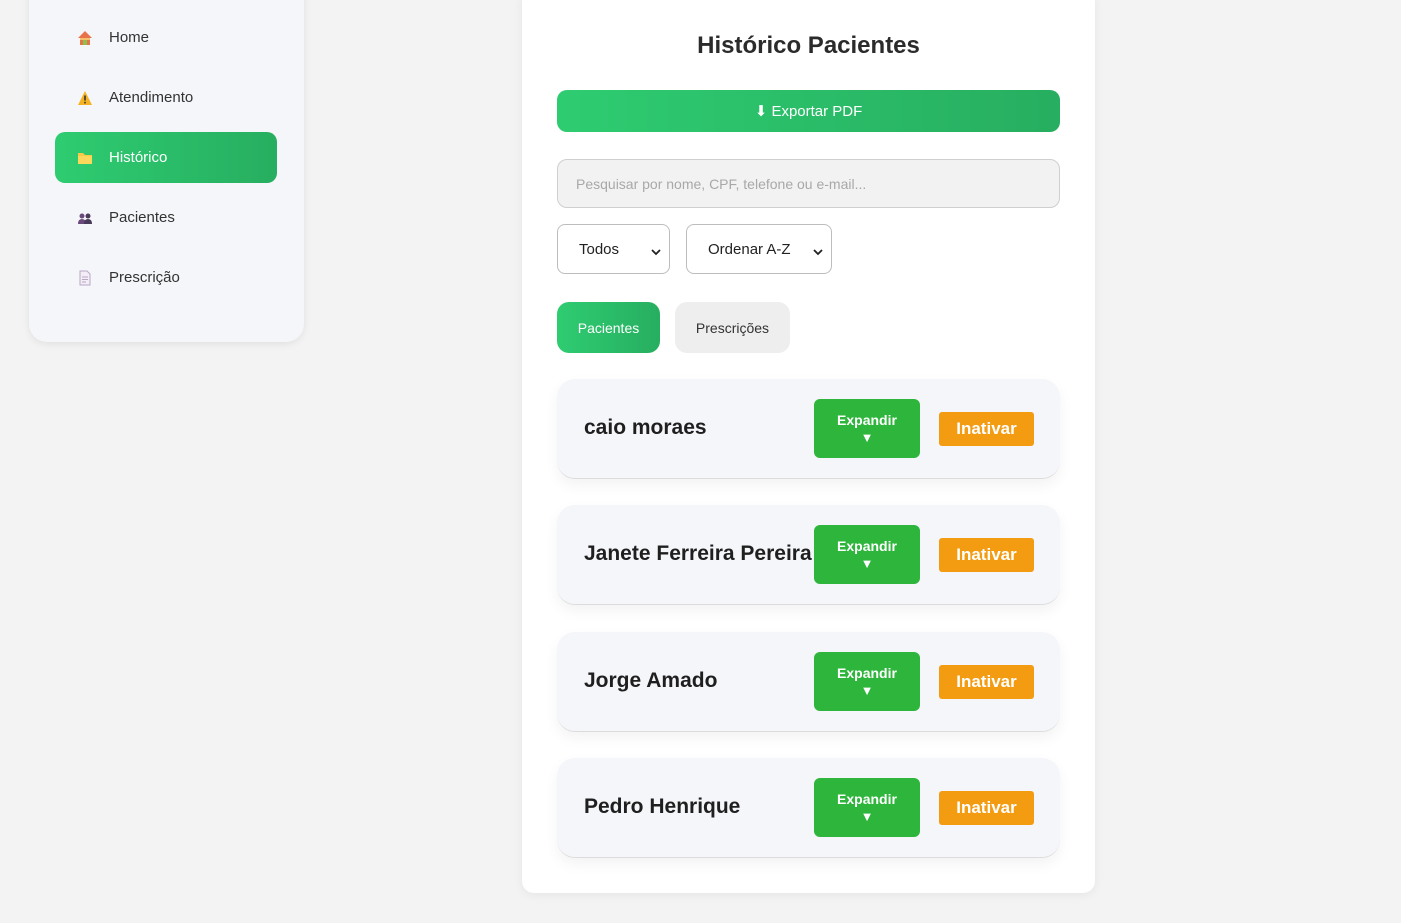  I want to click on tab-pacientes: Pacientes, so click(608, 327).